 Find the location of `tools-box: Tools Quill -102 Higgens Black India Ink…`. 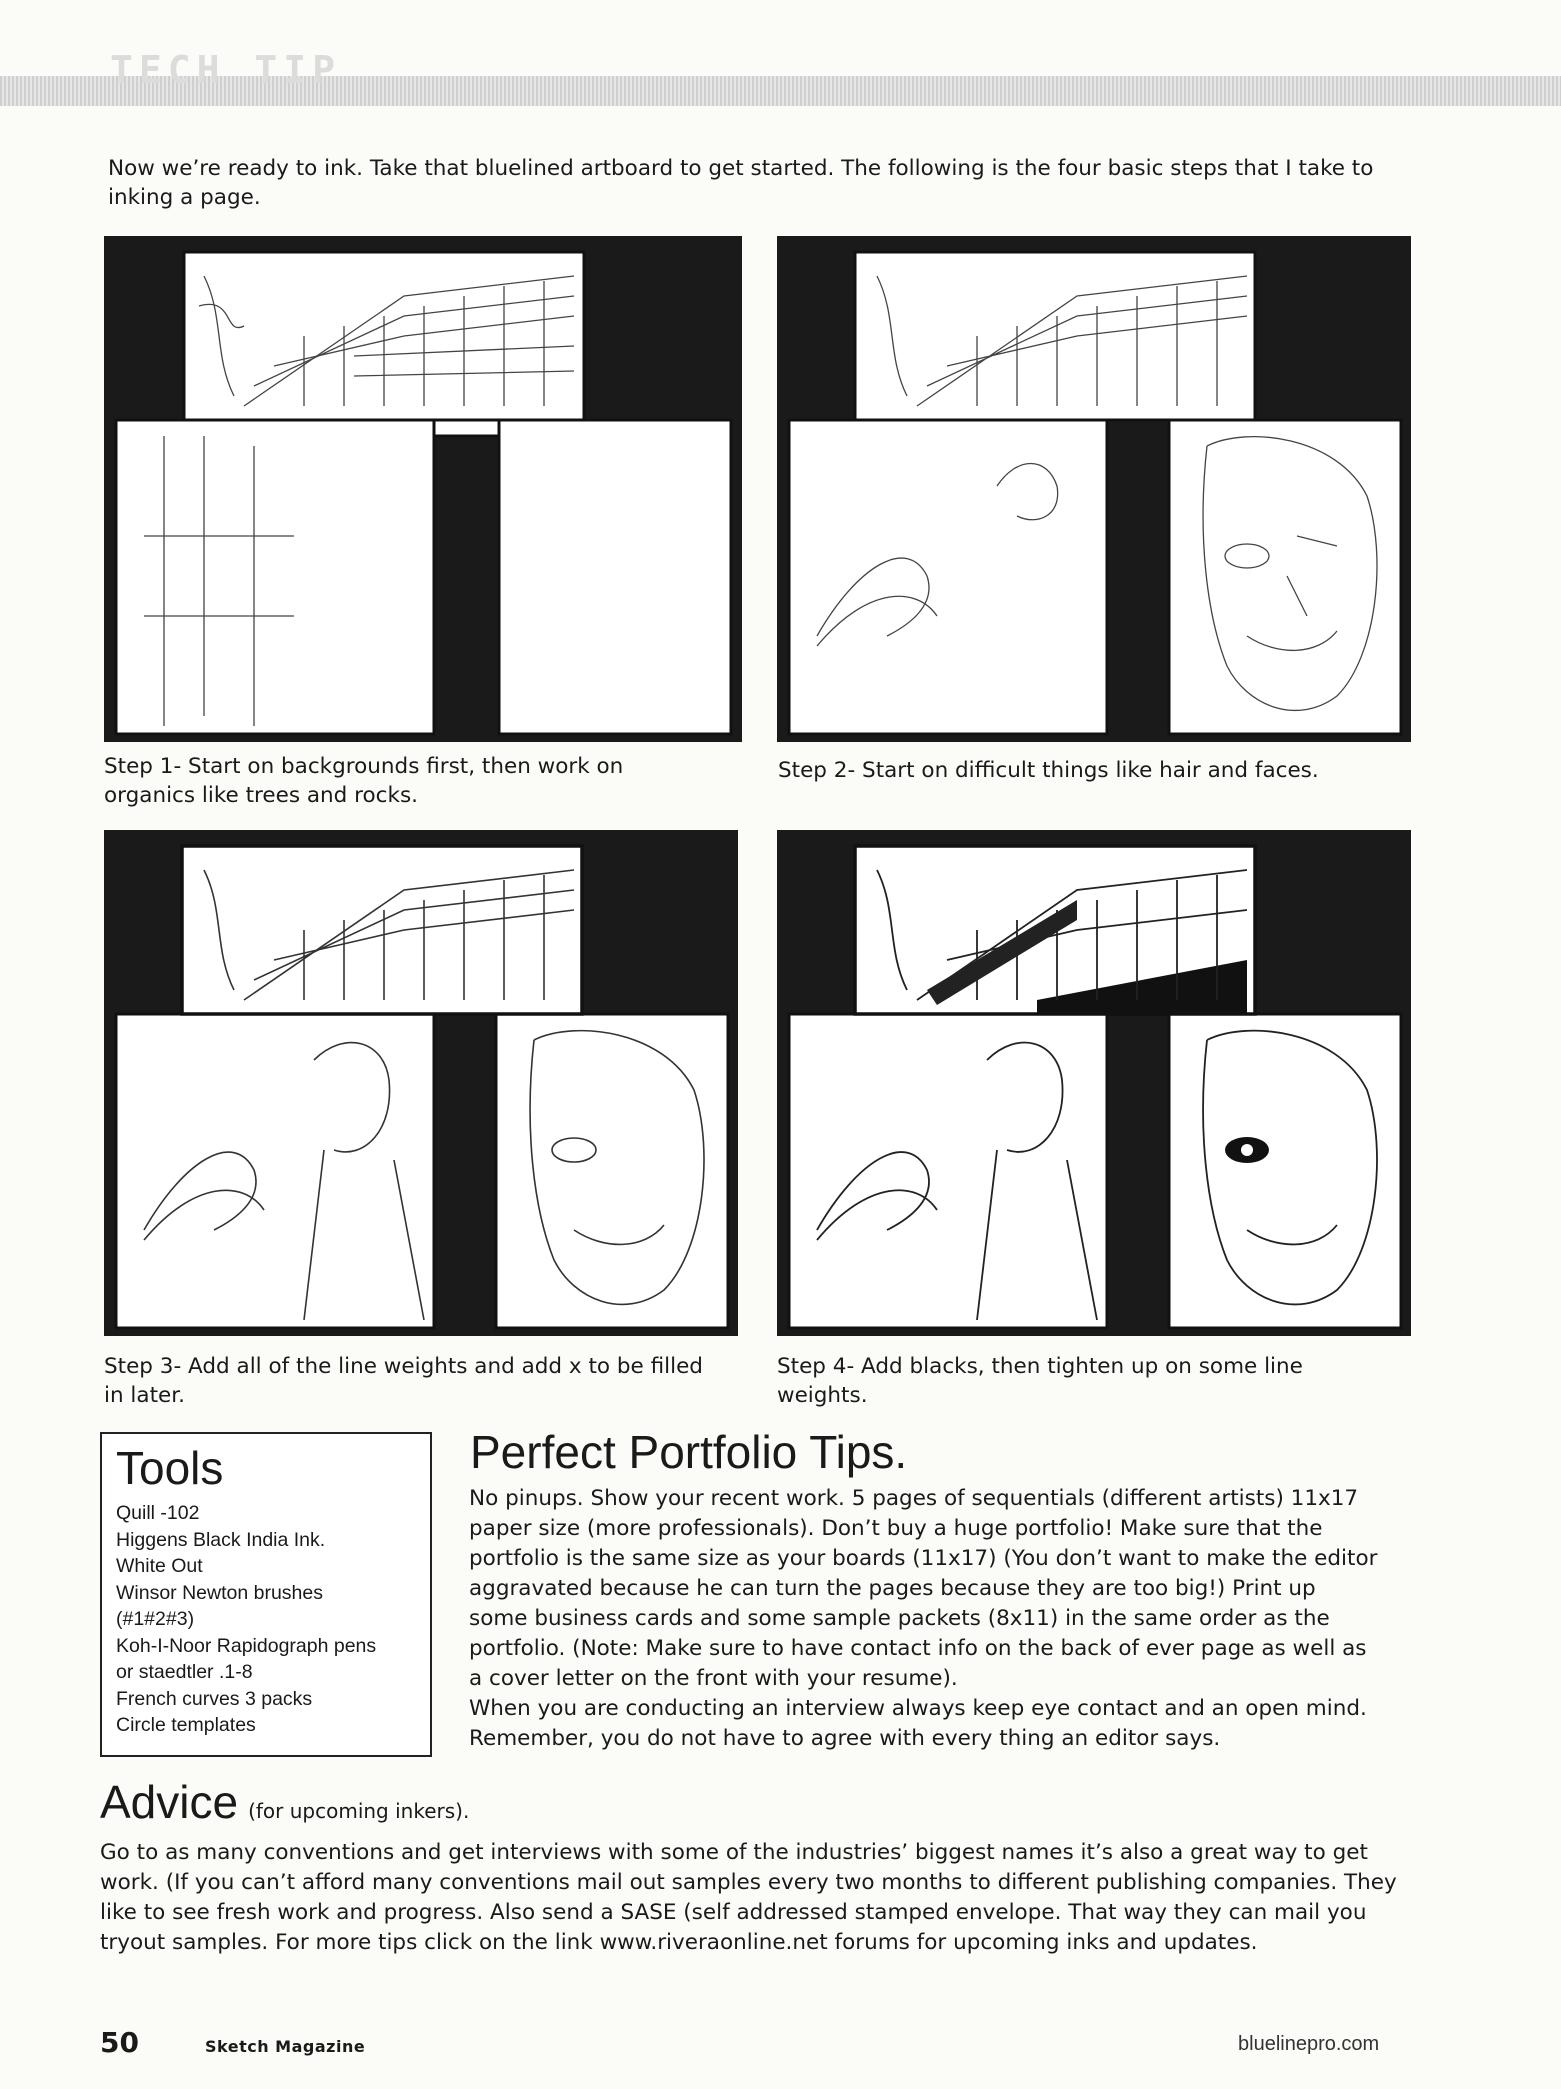

tools-box: Tools Quill -102 Higgens Black India Ink… is located at coordinates (266, 1594).